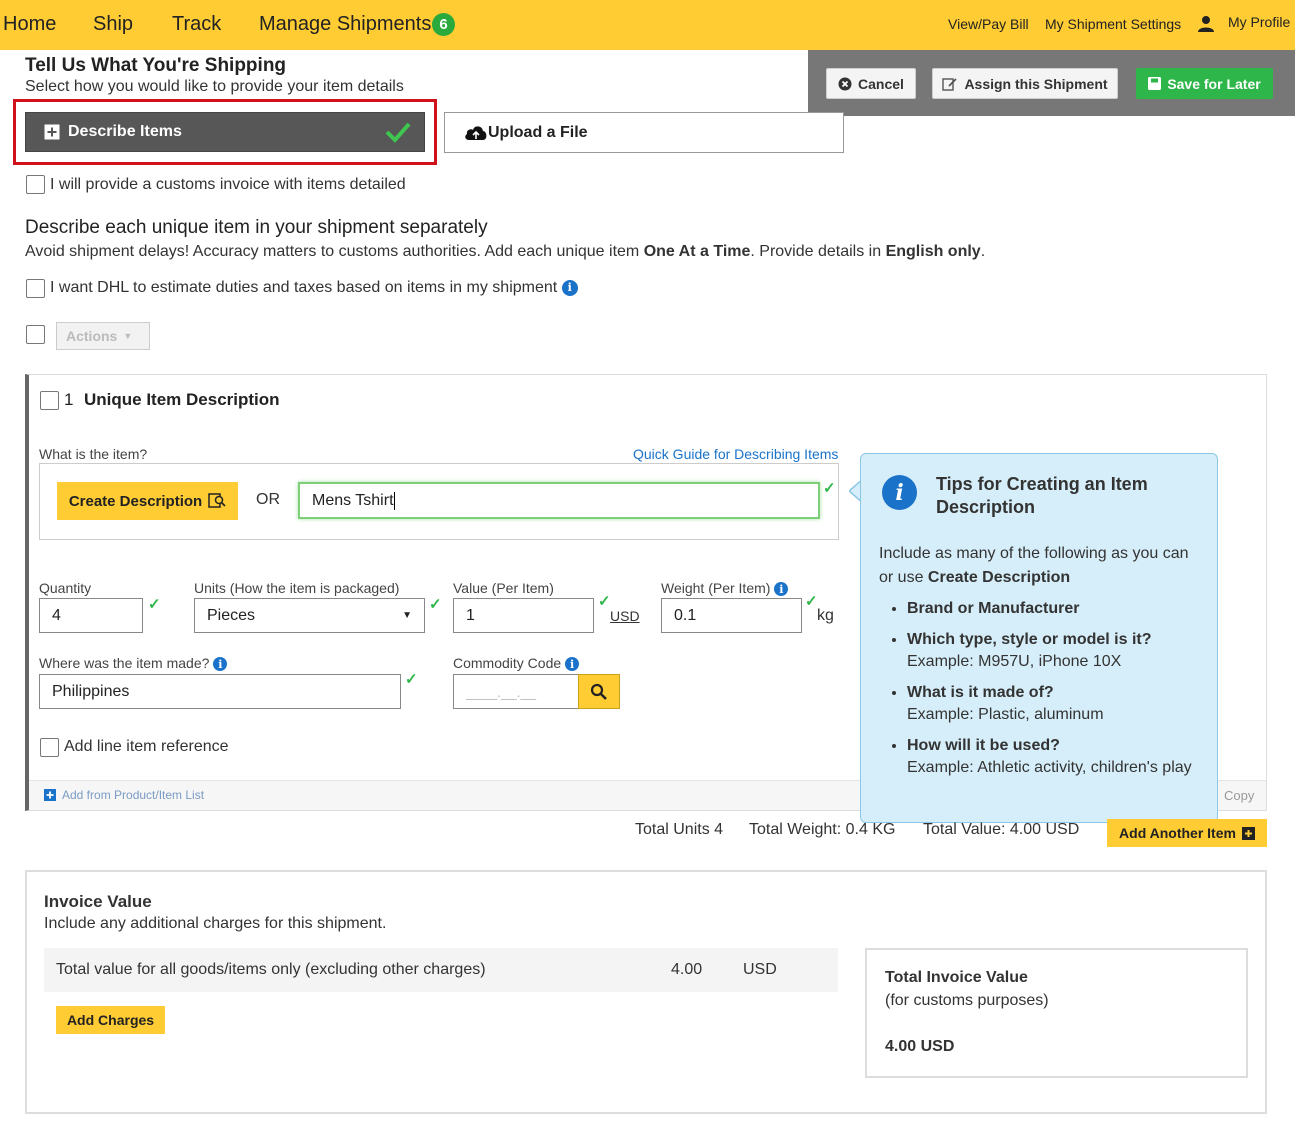  What do you see at coordinates (49, 400) in the screenshot?
I see `item-checkbox` at bounding box center [49, 400].